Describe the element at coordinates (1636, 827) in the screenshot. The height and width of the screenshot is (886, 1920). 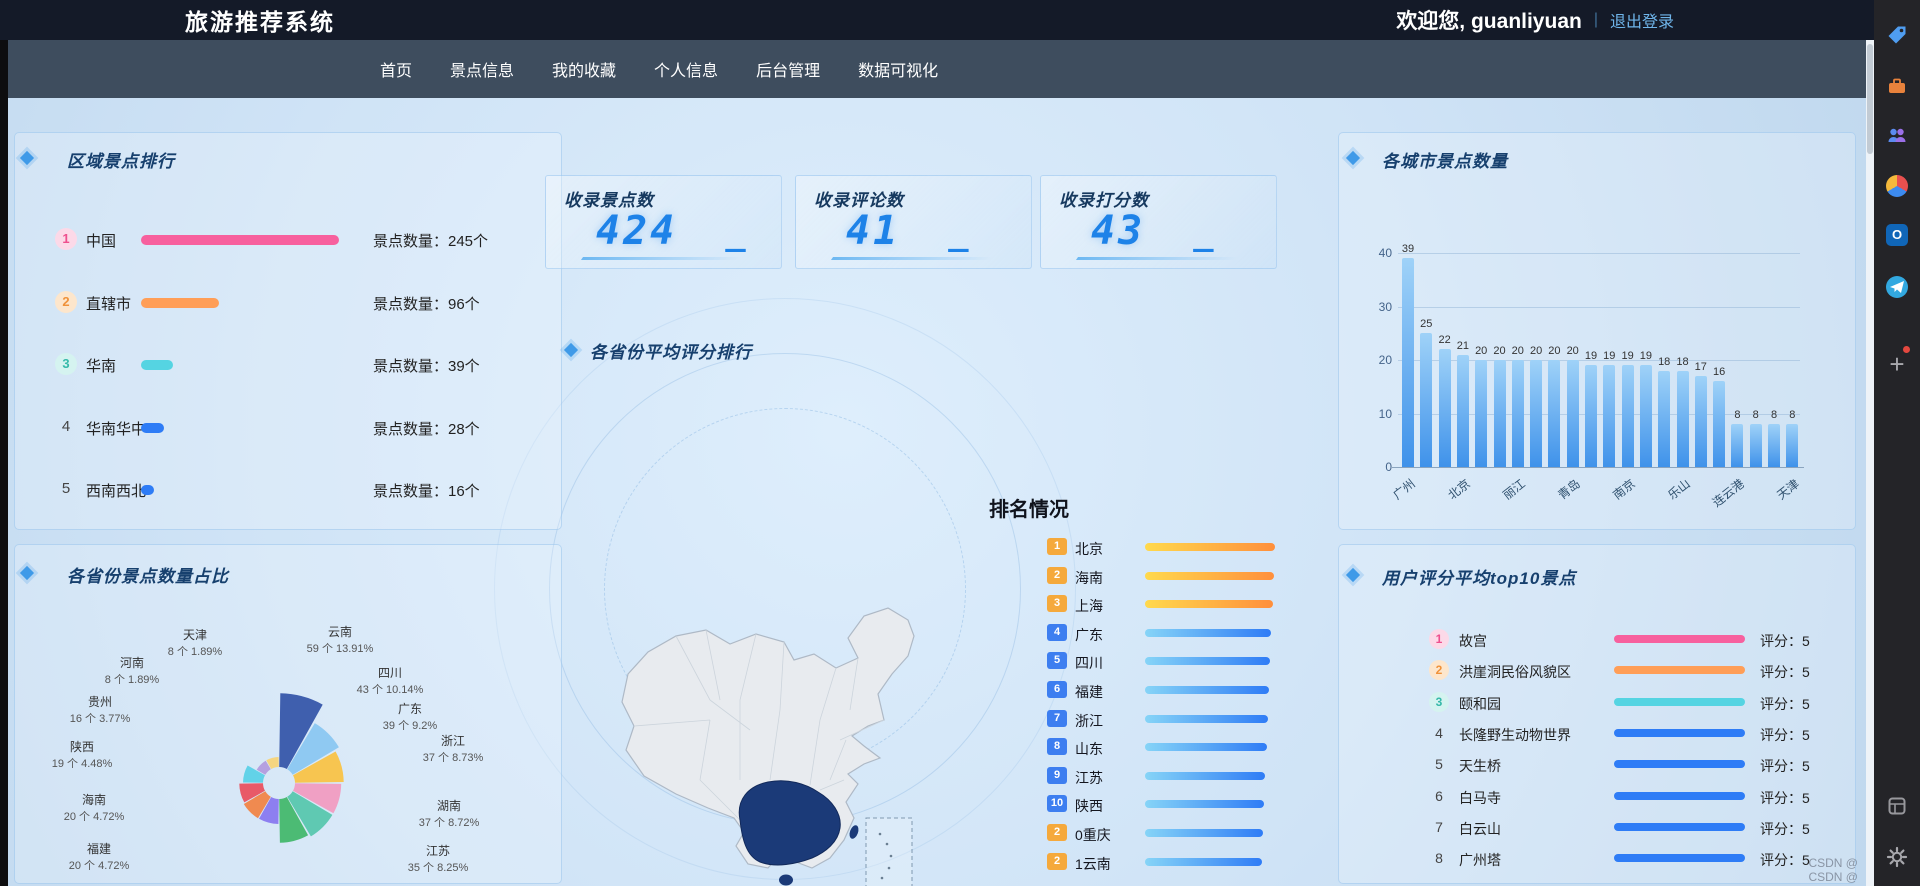
I see `top10-row: 7 白云山 评分：5` at that location.